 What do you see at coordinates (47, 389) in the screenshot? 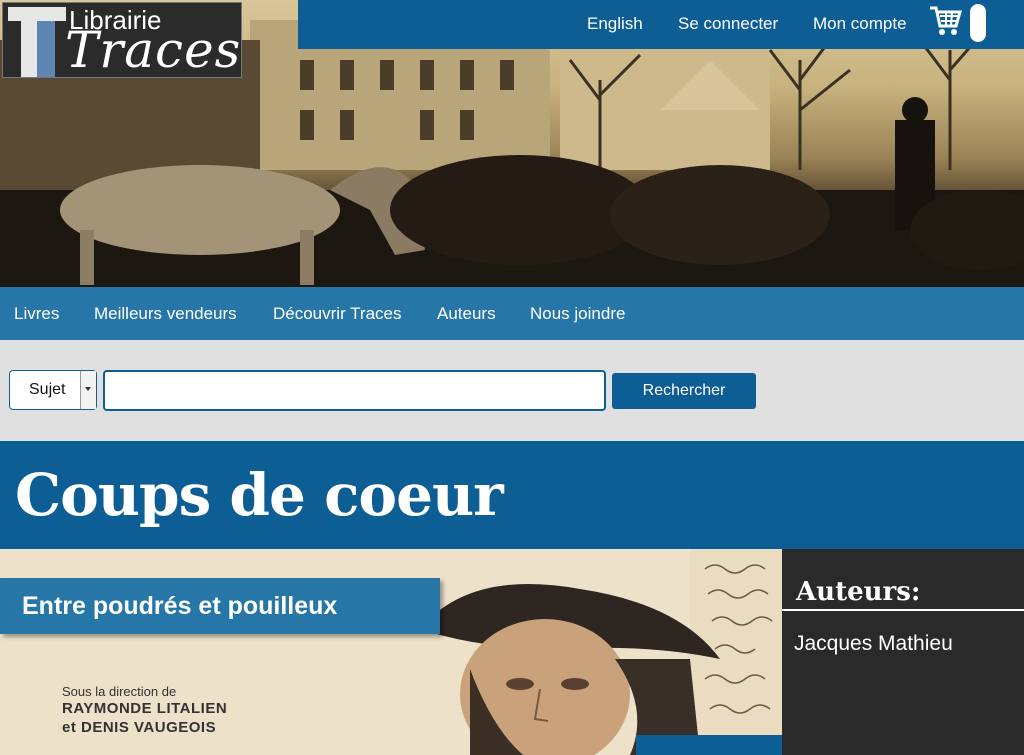
I see `search-category-label: Sujet` at bounding box center [47, 389].